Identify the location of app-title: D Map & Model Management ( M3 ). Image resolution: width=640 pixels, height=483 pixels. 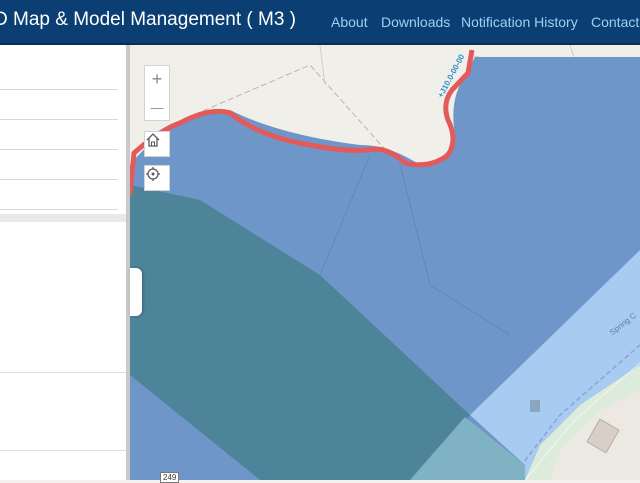
(148, 19).